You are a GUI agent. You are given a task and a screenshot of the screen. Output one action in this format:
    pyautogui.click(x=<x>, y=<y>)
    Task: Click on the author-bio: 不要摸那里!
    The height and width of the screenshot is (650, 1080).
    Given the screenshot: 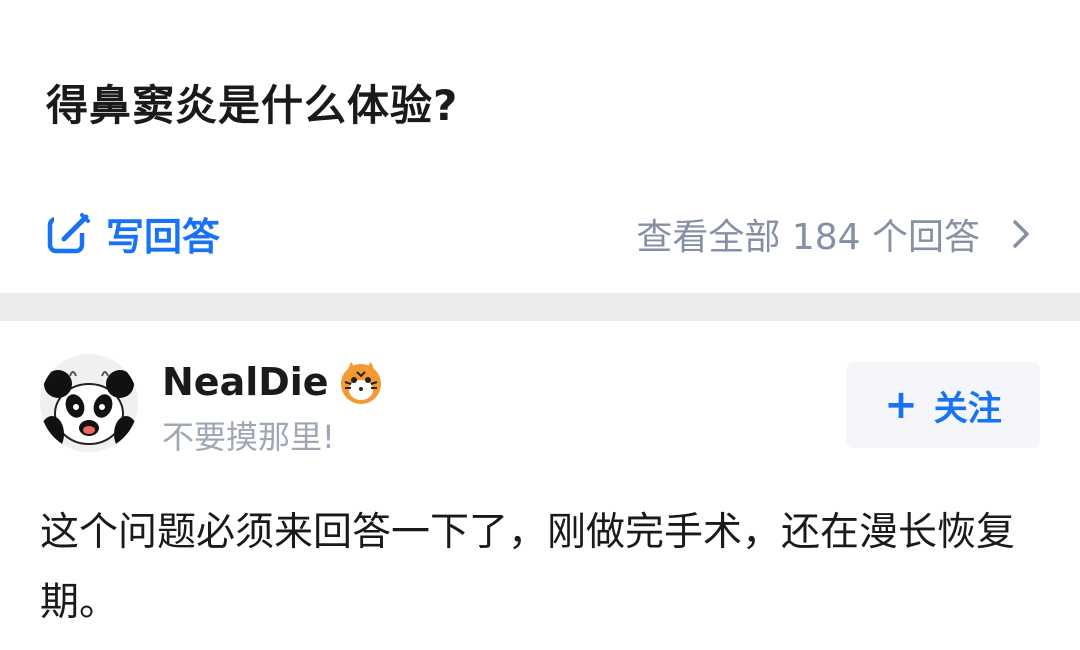 What is the action you would take?
    pyautogui.click(x=248, y=437)
    